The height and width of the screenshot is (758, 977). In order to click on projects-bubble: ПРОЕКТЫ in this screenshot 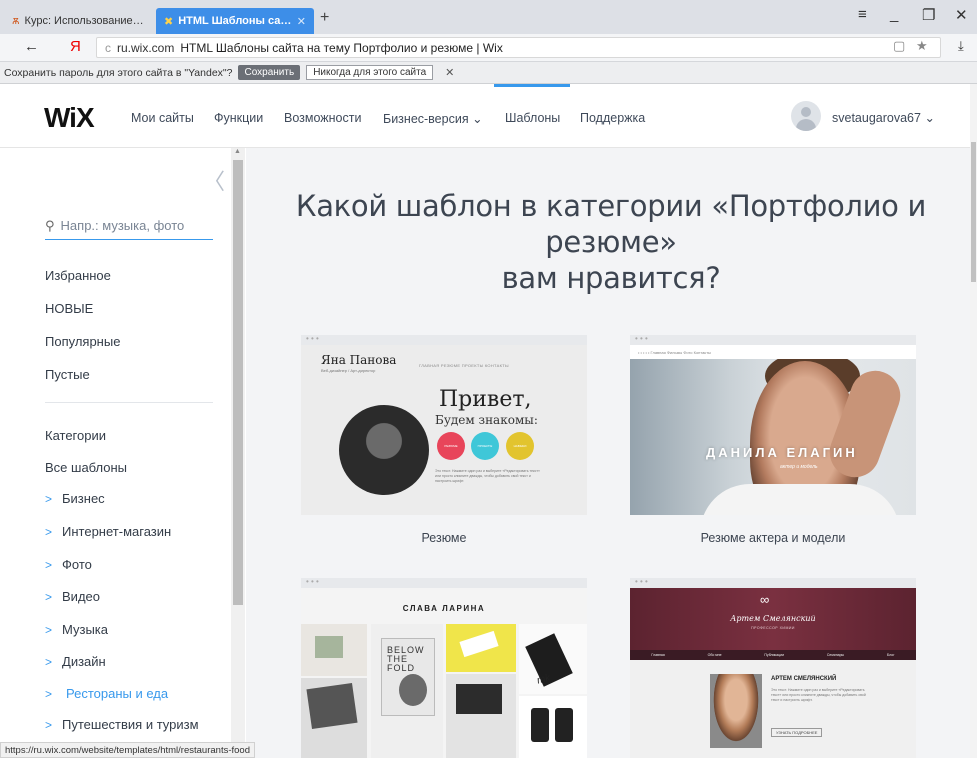, I will do `click(485, 446)`.